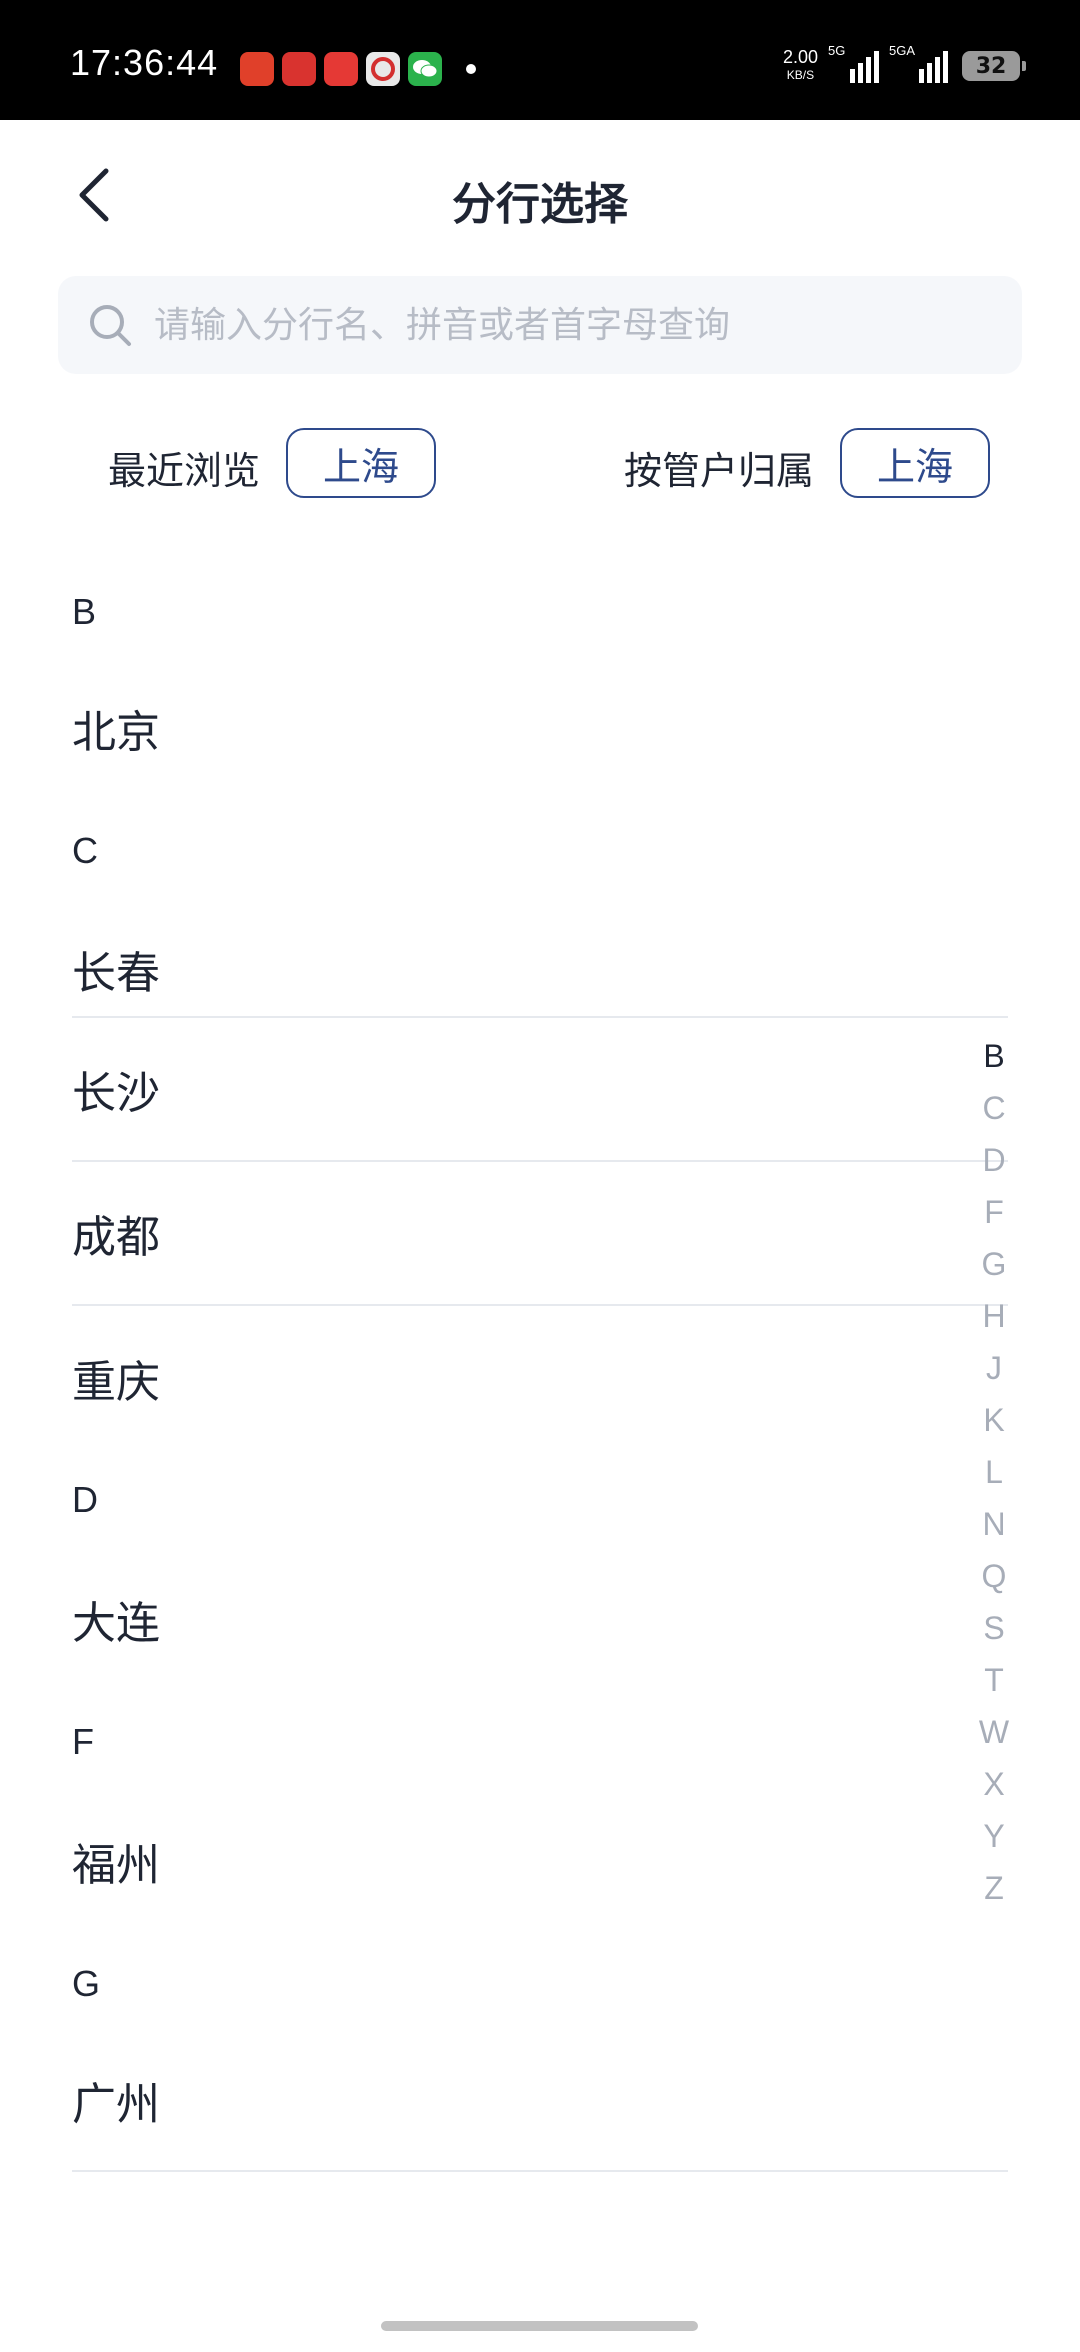  I want to click on alpha-index-item: S, so click(994, 1628).